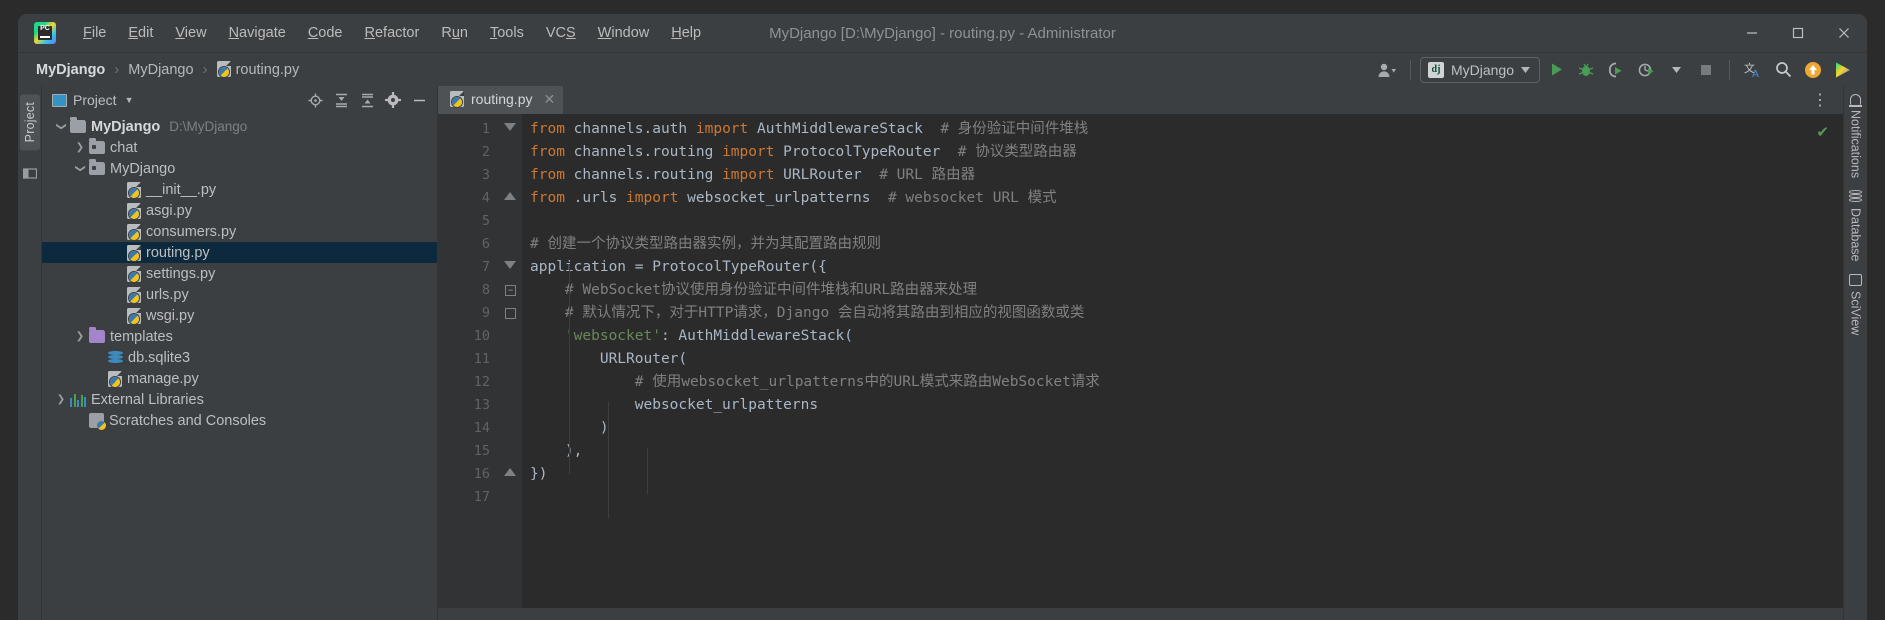  I want to click on code-line: }), so click(1182, 474).